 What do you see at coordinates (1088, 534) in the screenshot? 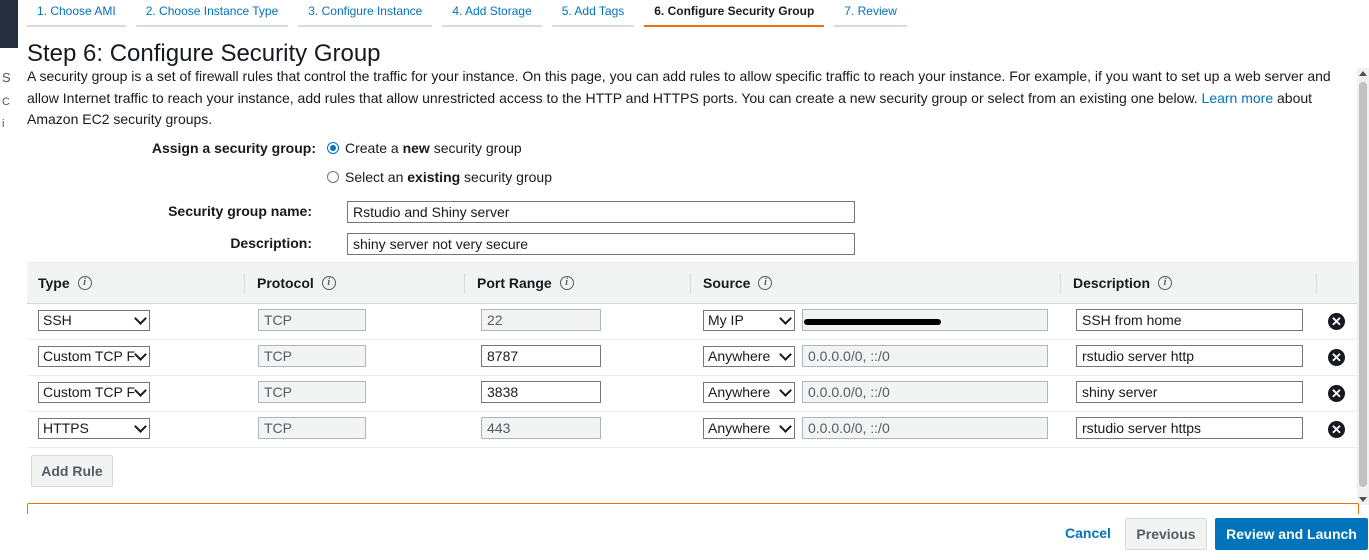
I see `cancel-button: Cancel` at bounding box center [1088, 534].